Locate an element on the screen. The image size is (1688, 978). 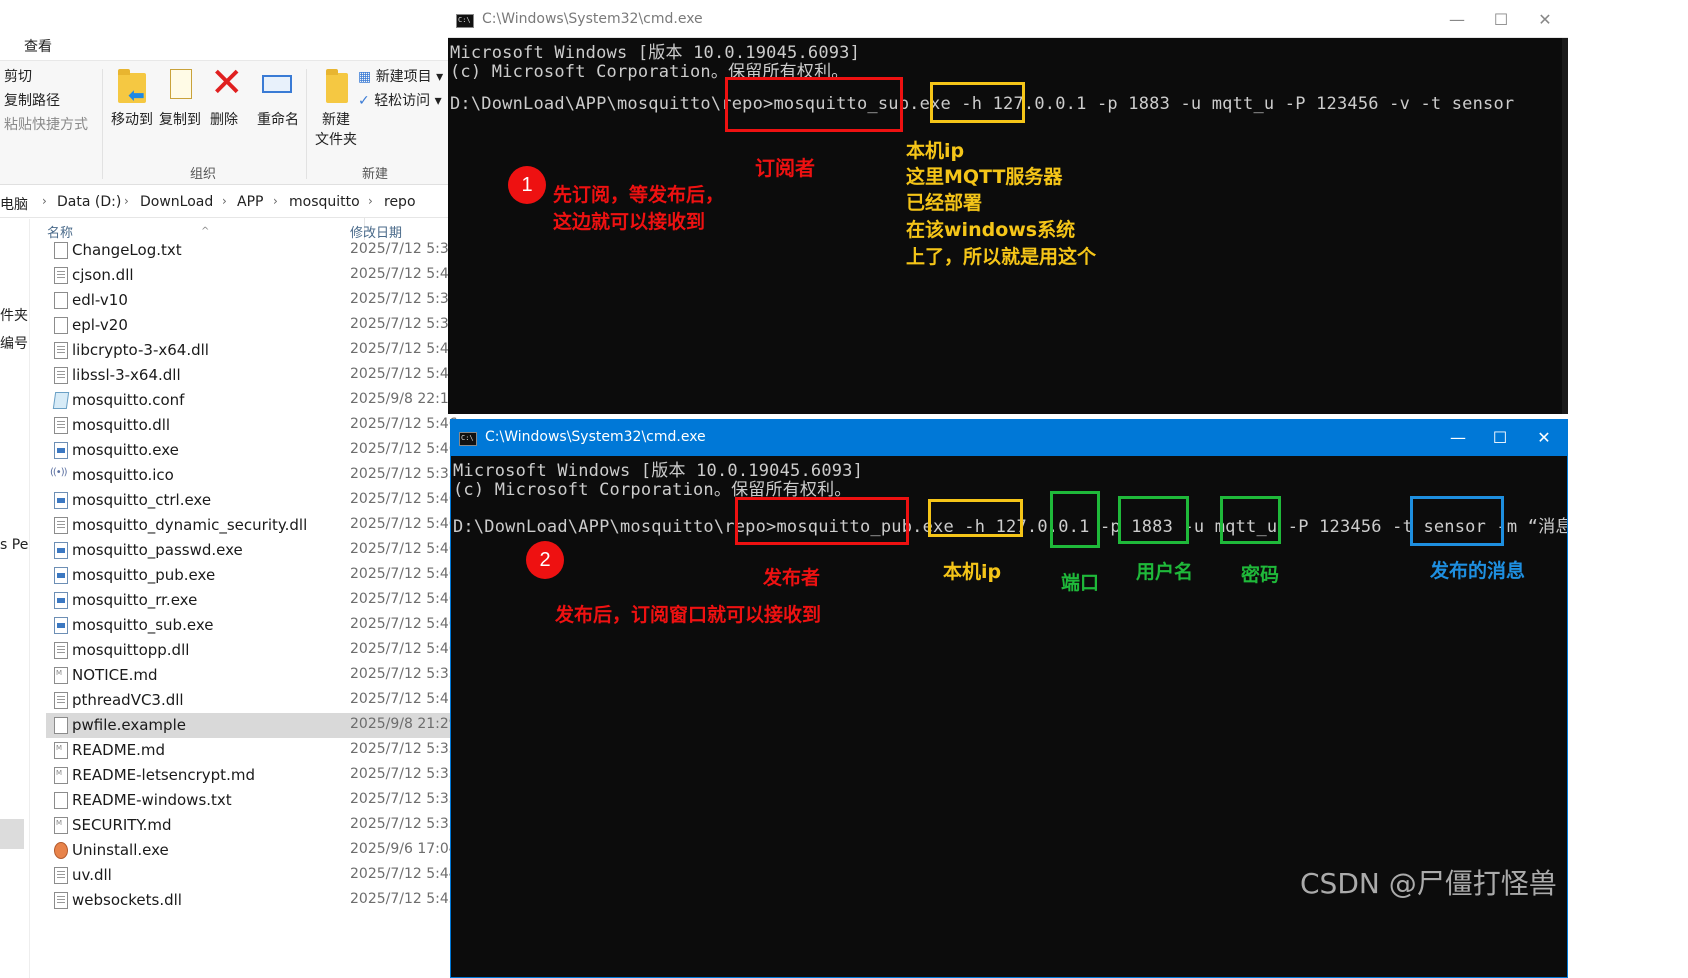
nav-item: s Pe is located at coordinates (14, 545).